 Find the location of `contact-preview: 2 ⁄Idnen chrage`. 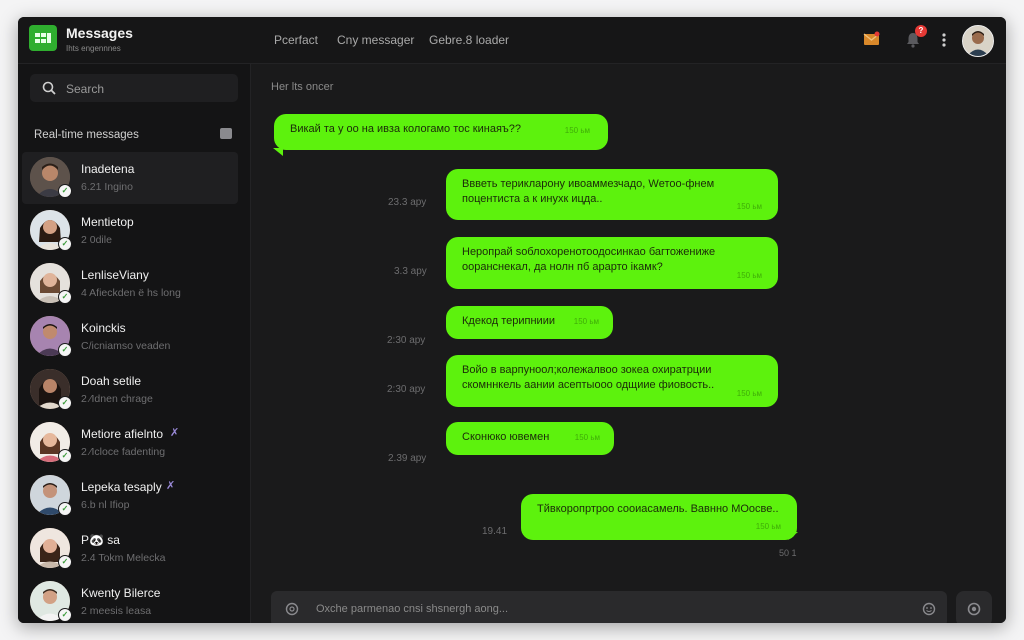

contact-preview: 2 ⁄Idnen chrage is located at coordinates (117, 399).